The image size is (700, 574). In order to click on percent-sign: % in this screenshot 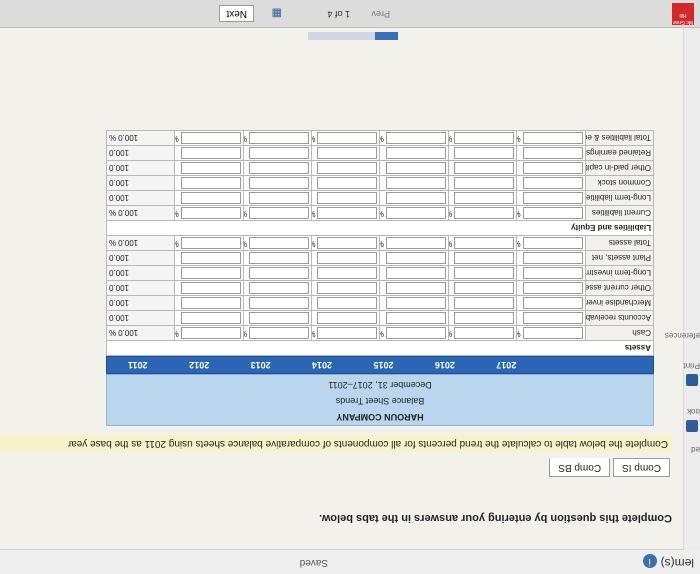, I will do `click(314, 243)`.